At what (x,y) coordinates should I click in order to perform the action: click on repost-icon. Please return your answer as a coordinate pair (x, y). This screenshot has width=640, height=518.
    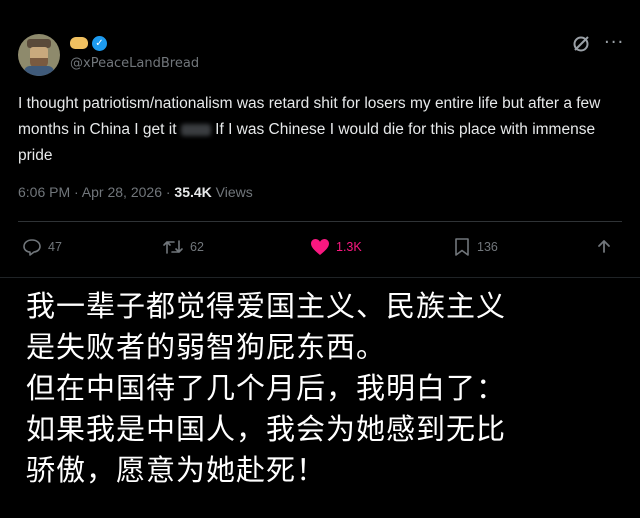
    Looking at the image, I should click on (173, 247).